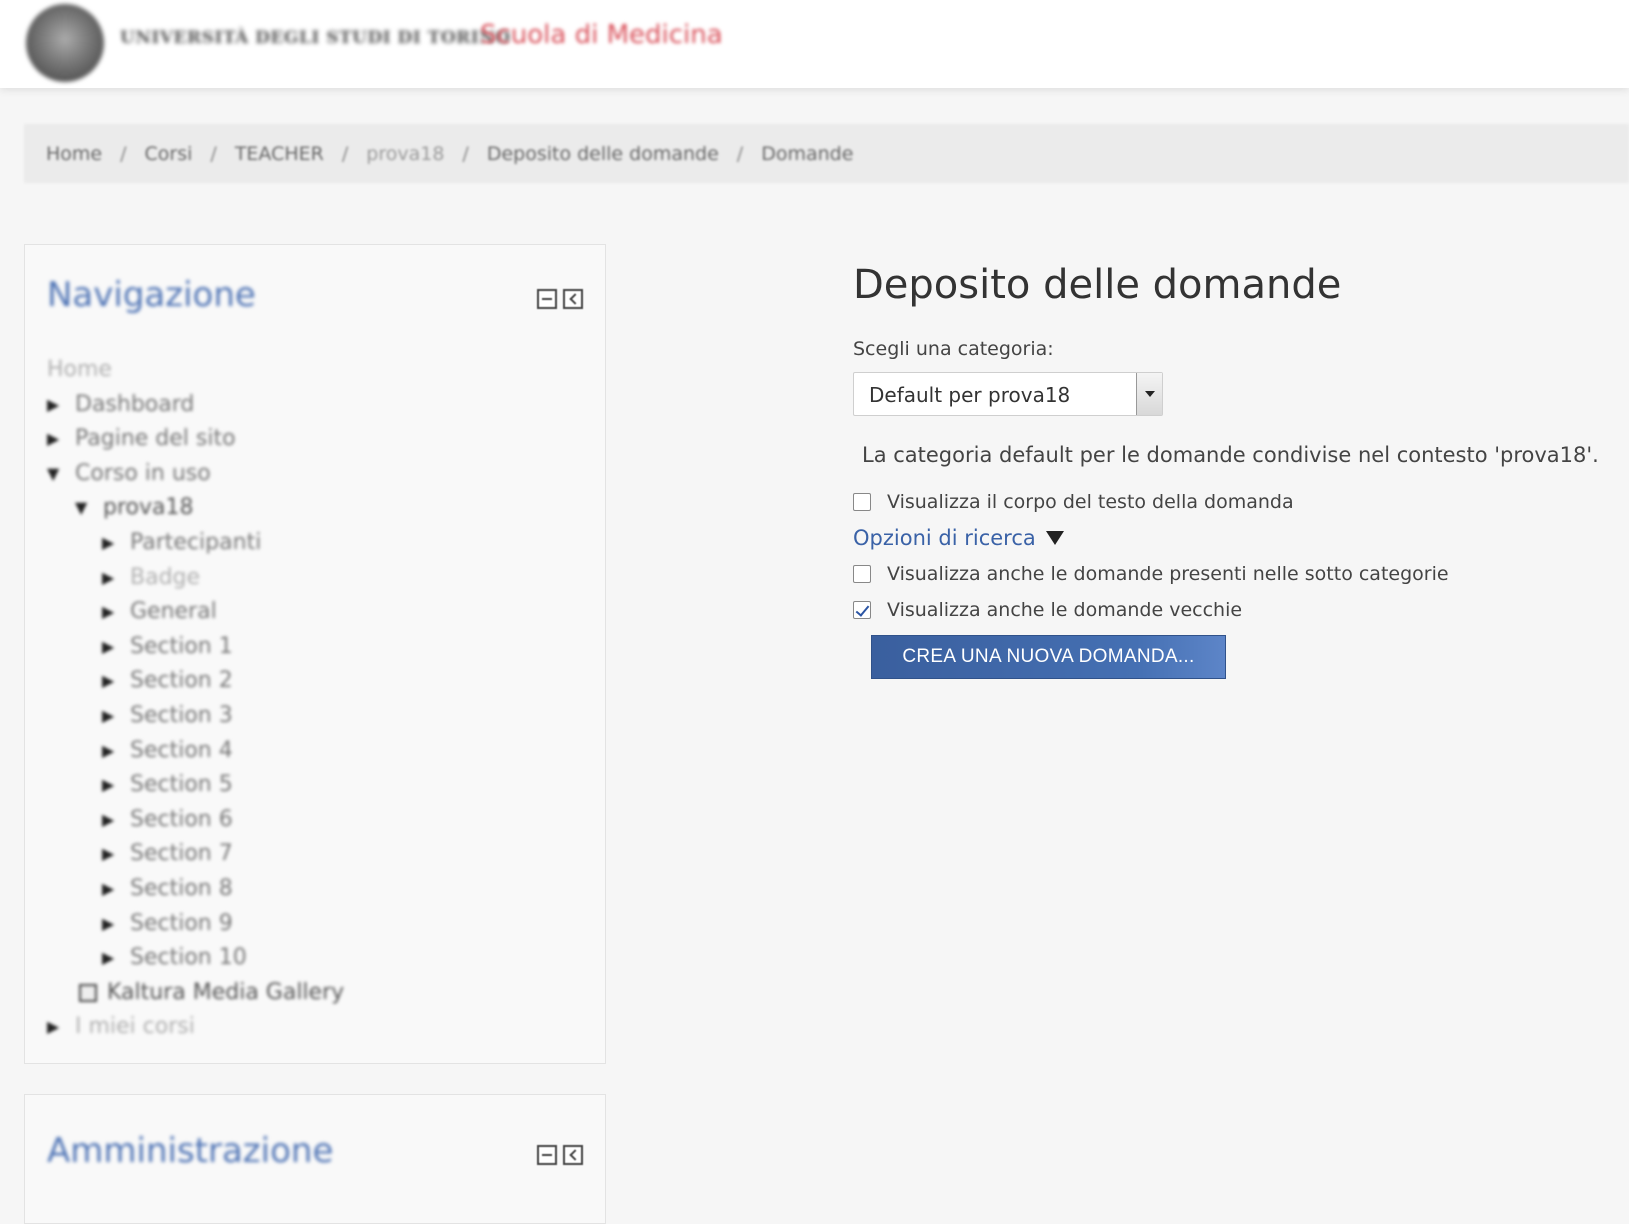  I want to click on show-old-questions-checkbox, so click(862, 610).